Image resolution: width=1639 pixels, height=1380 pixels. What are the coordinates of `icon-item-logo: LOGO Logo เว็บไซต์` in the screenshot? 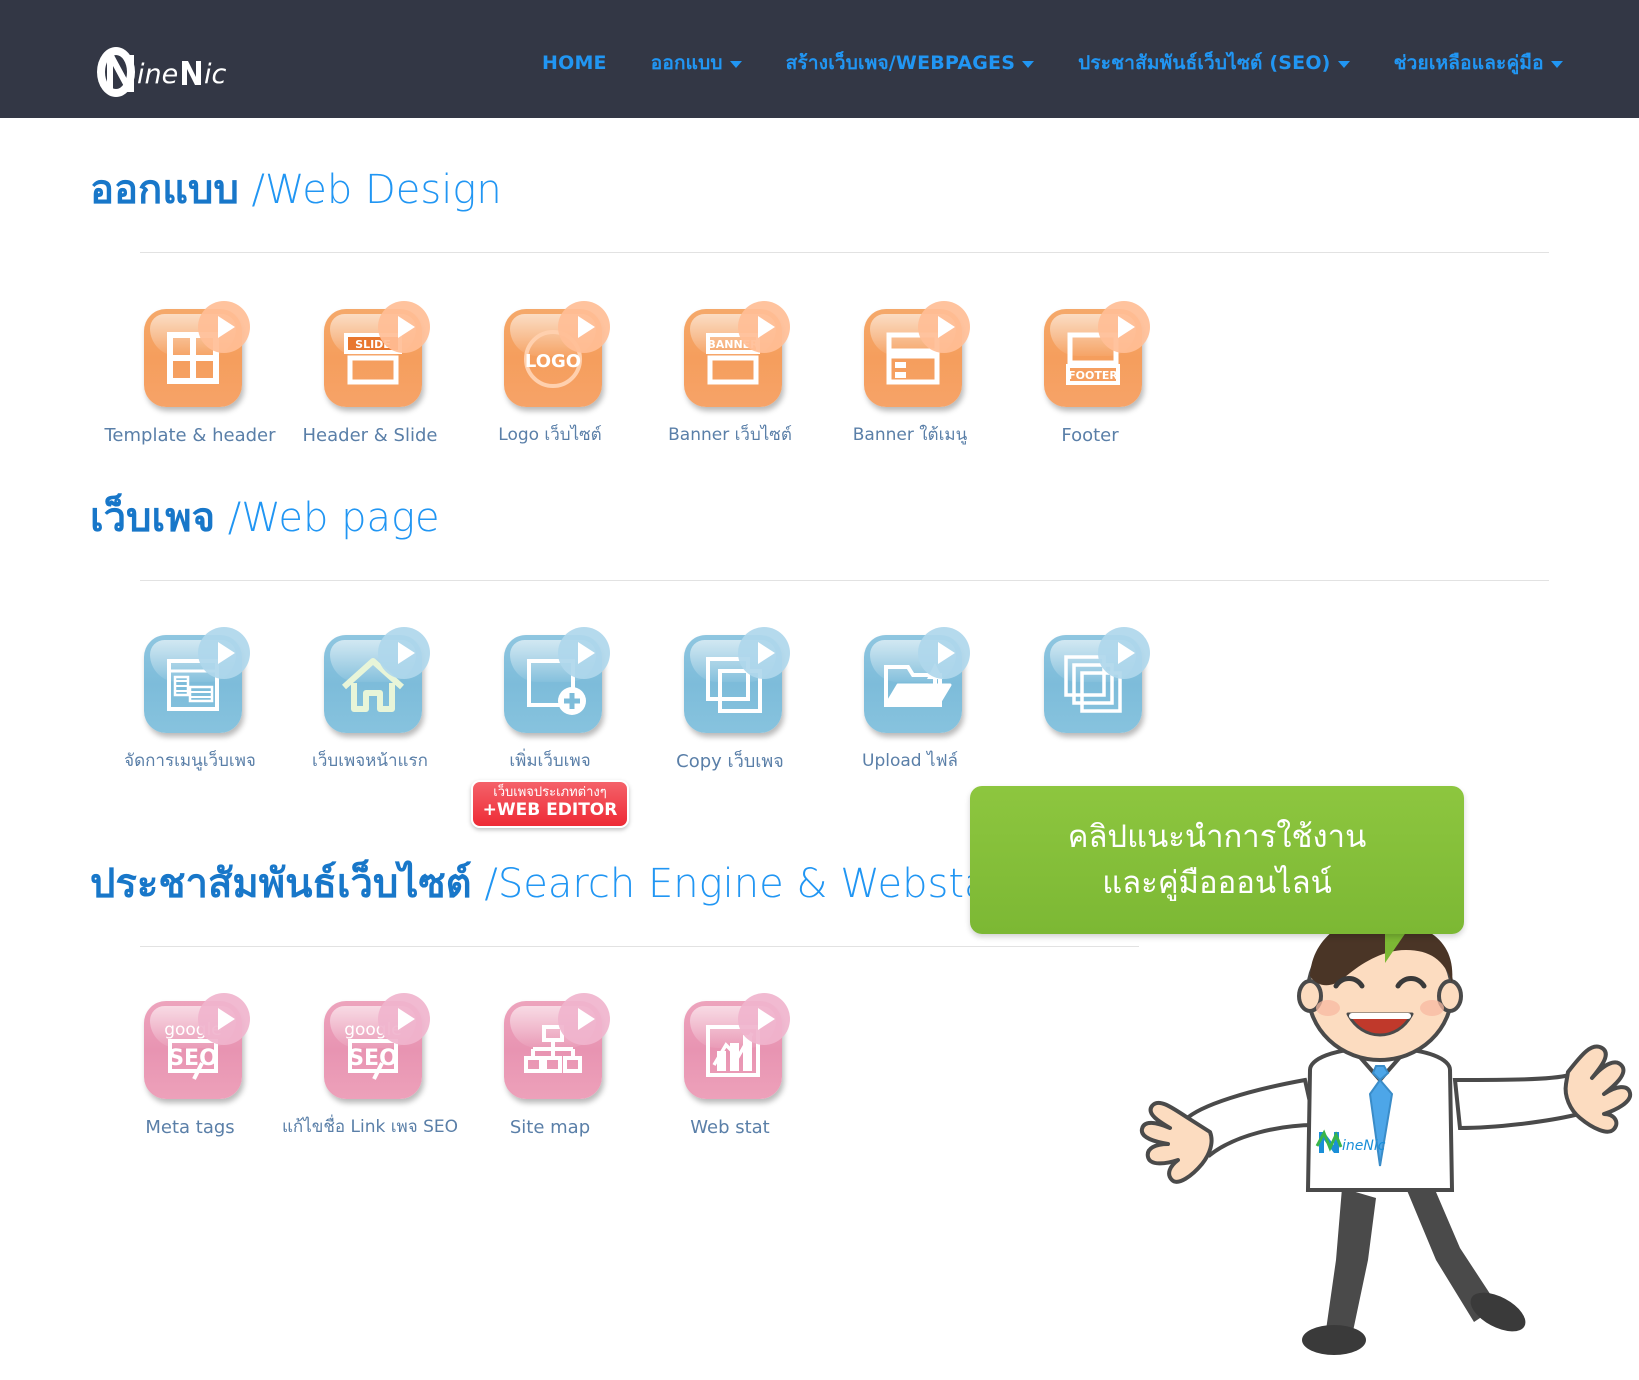 It's located at (550, 374).